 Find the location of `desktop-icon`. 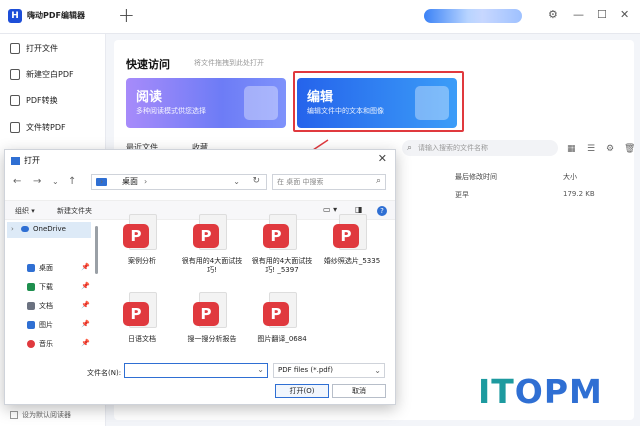

desktop-icon is located at coordinates (31, 268).